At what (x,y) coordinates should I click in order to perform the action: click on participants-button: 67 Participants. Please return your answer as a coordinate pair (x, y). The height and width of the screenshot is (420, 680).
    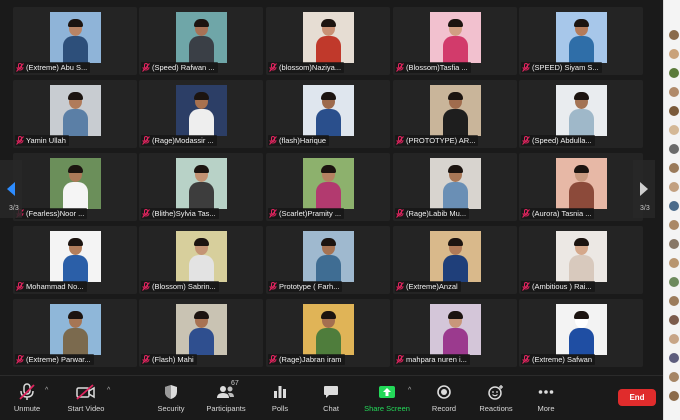
    Looking at the image, I should click on (226, 398).